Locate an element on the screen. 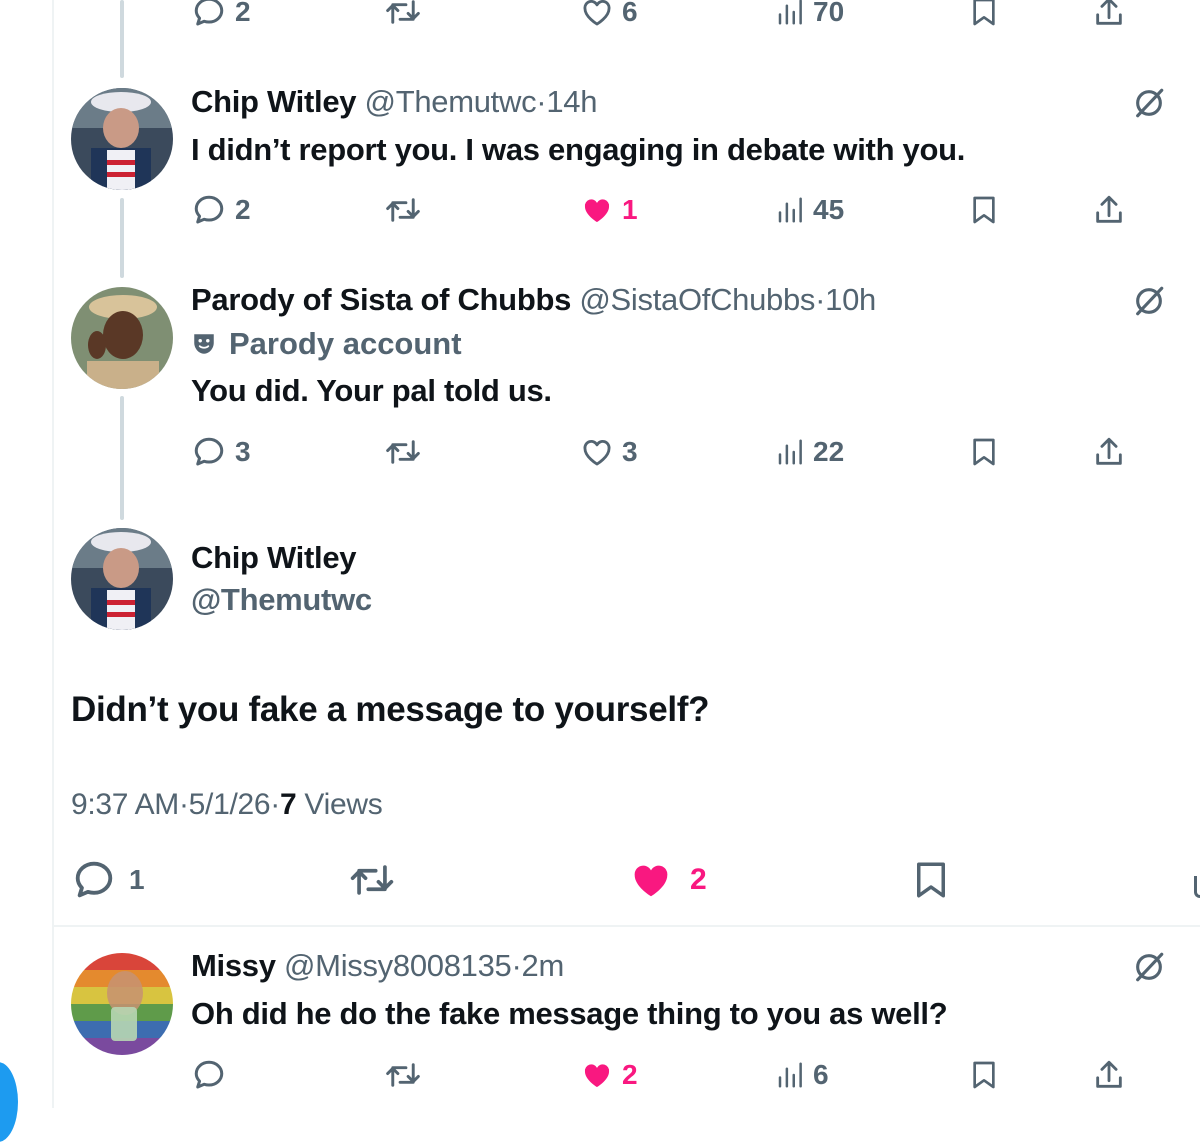 The image size is (1200, 1142). tweet-header: Missy @Missy8008135·2m is located at coordinates (377, 966).